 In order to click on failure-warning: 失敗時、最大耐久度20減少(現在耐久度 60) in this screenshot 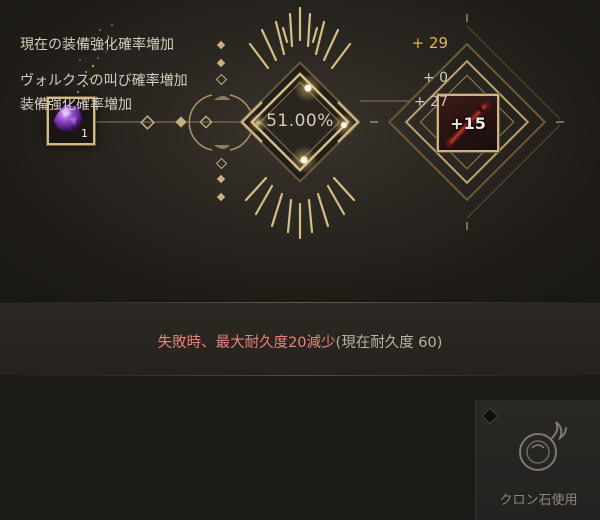, I will do `click(300, 341)`.